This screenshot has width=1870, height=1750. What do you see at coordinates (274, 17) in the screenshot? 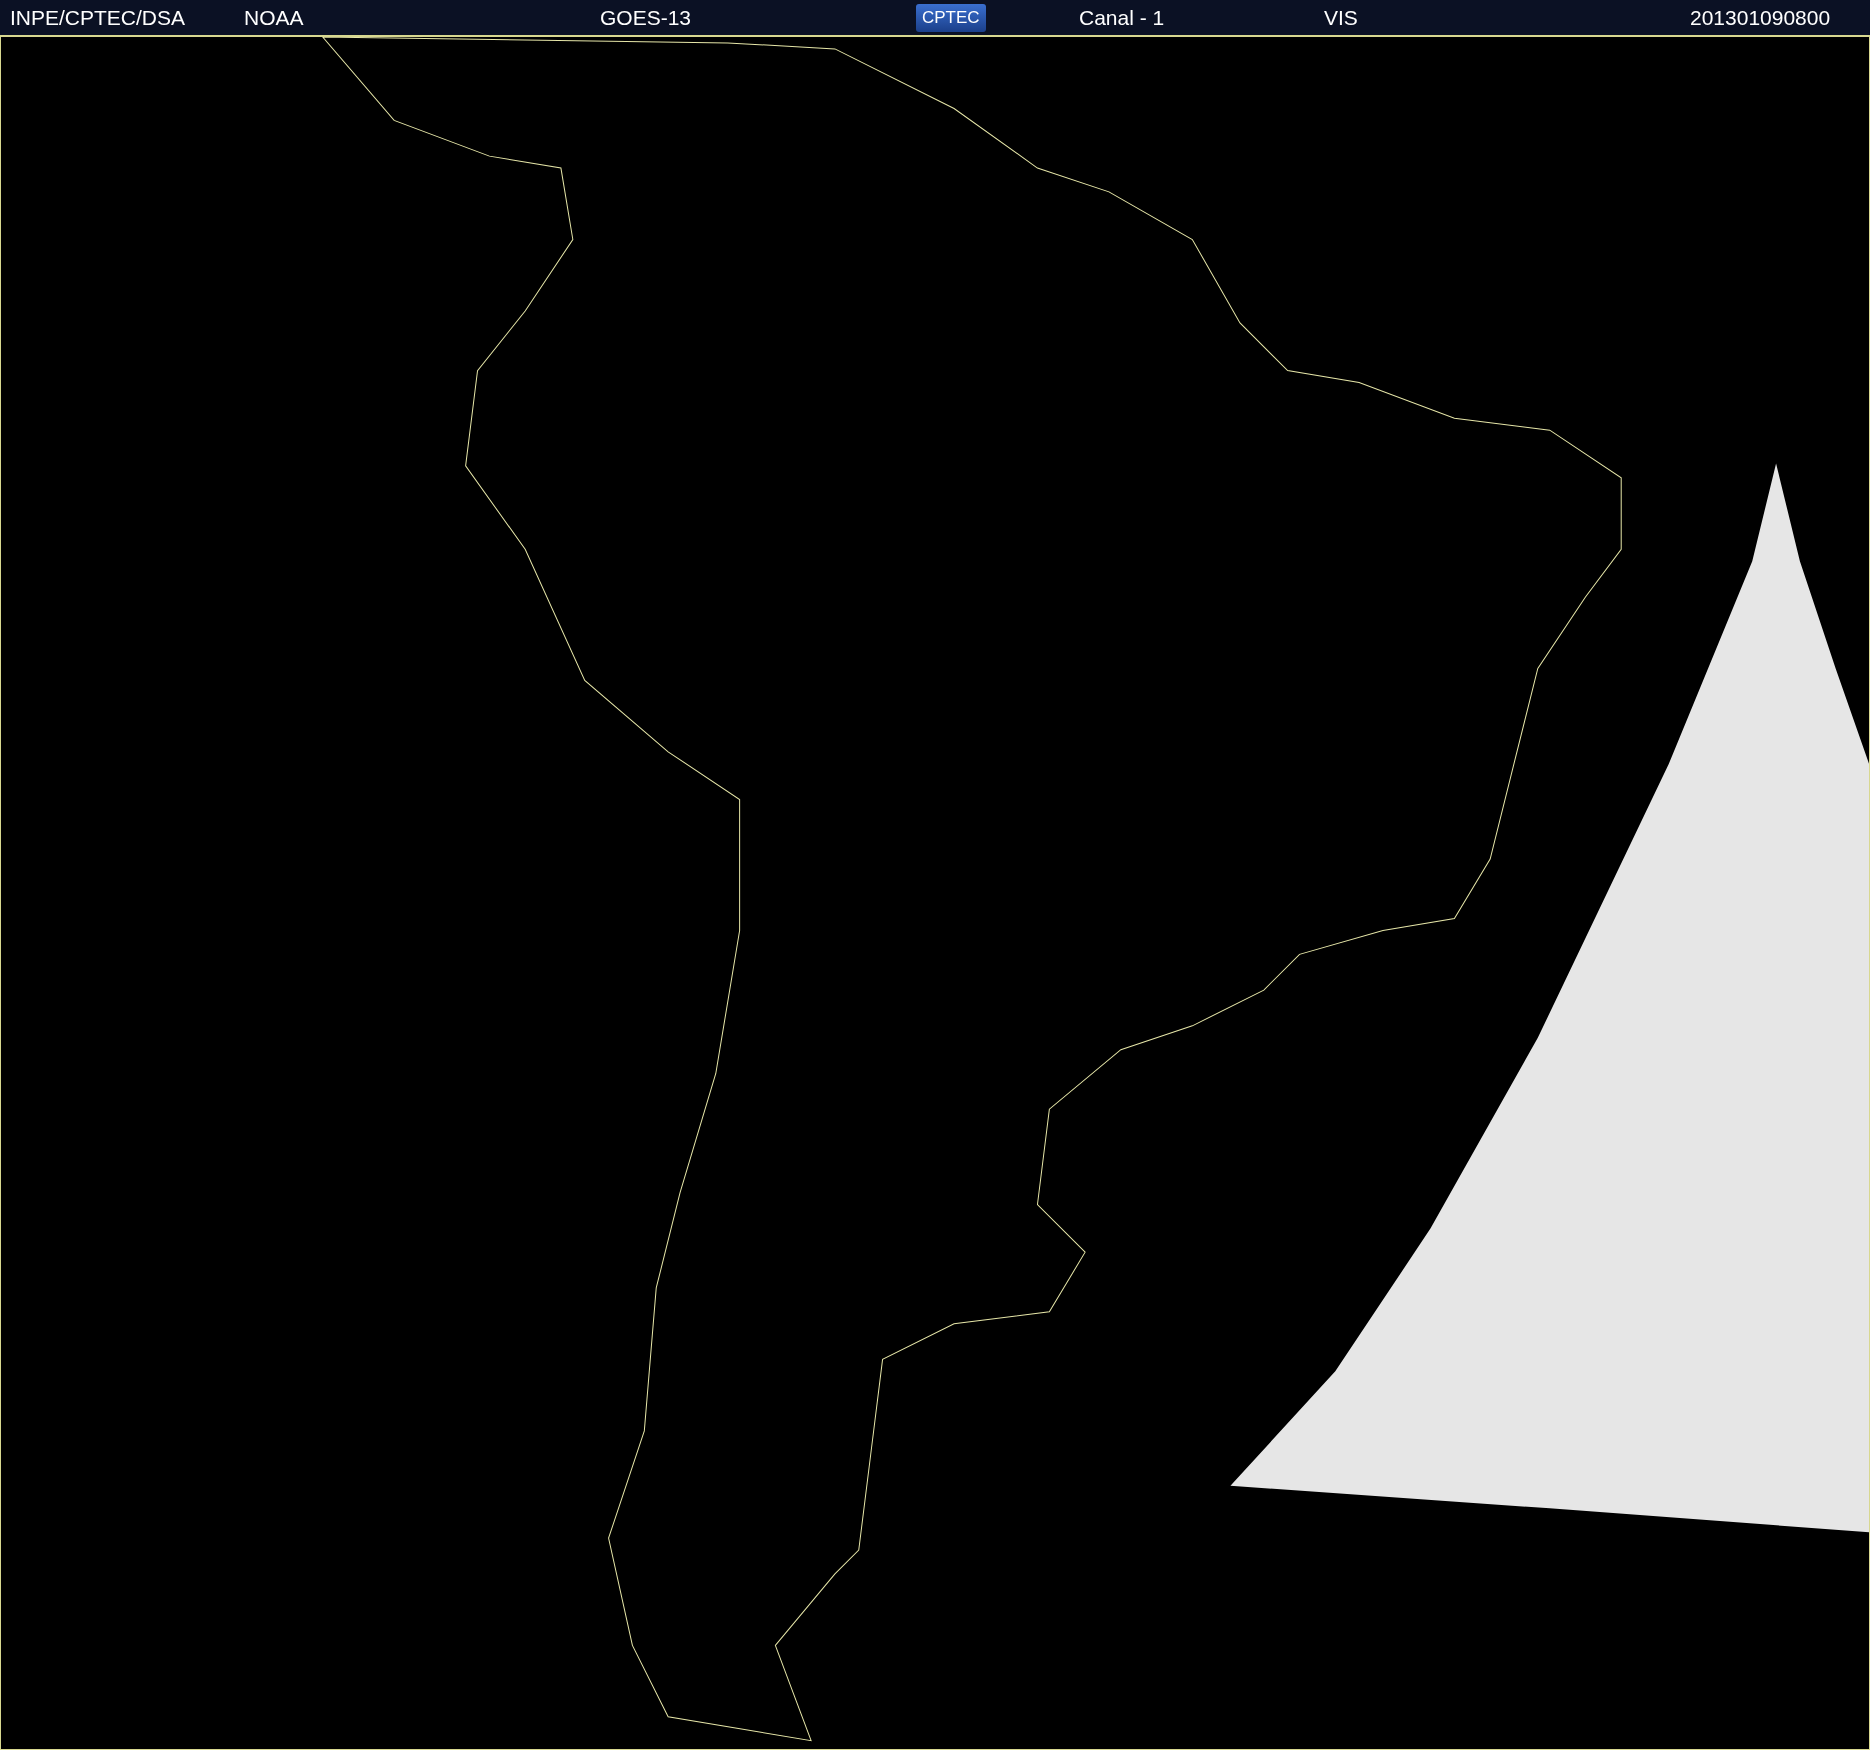
I see `header-label: NOAA` at bounding box center [274, 17].